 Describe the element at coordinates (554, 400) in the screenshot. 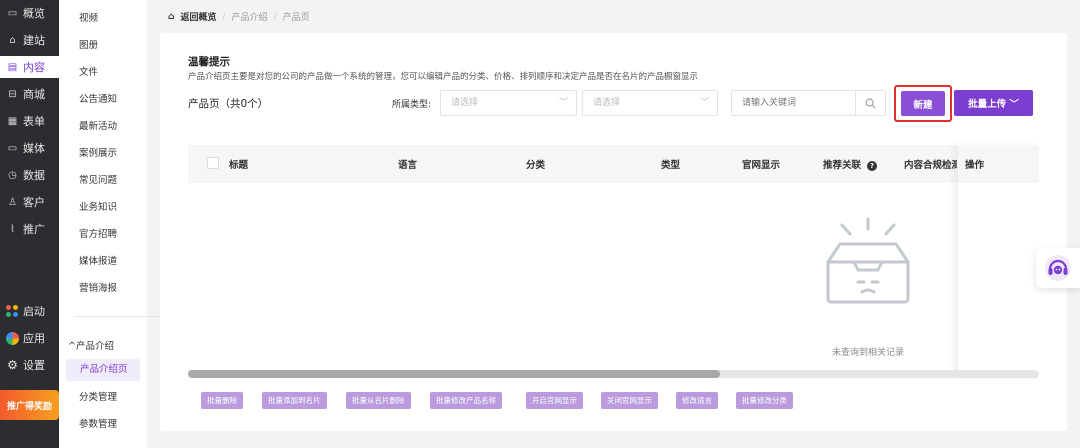

I see `enable-site-display-button: 开启官网显示` at that location.